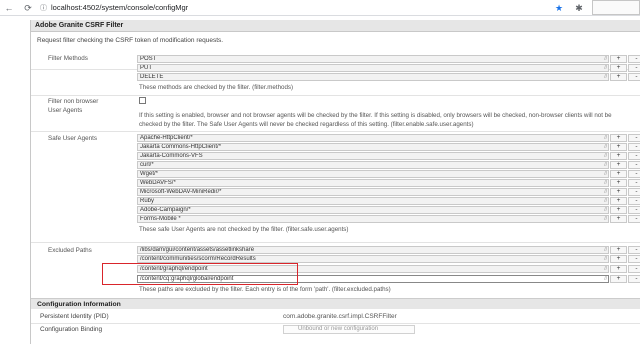 The width and height of the screenshot is (640, 344). I want to click on address-bar: ⓘ localhost:4502/system/console/configMgr, so click(114, 8).